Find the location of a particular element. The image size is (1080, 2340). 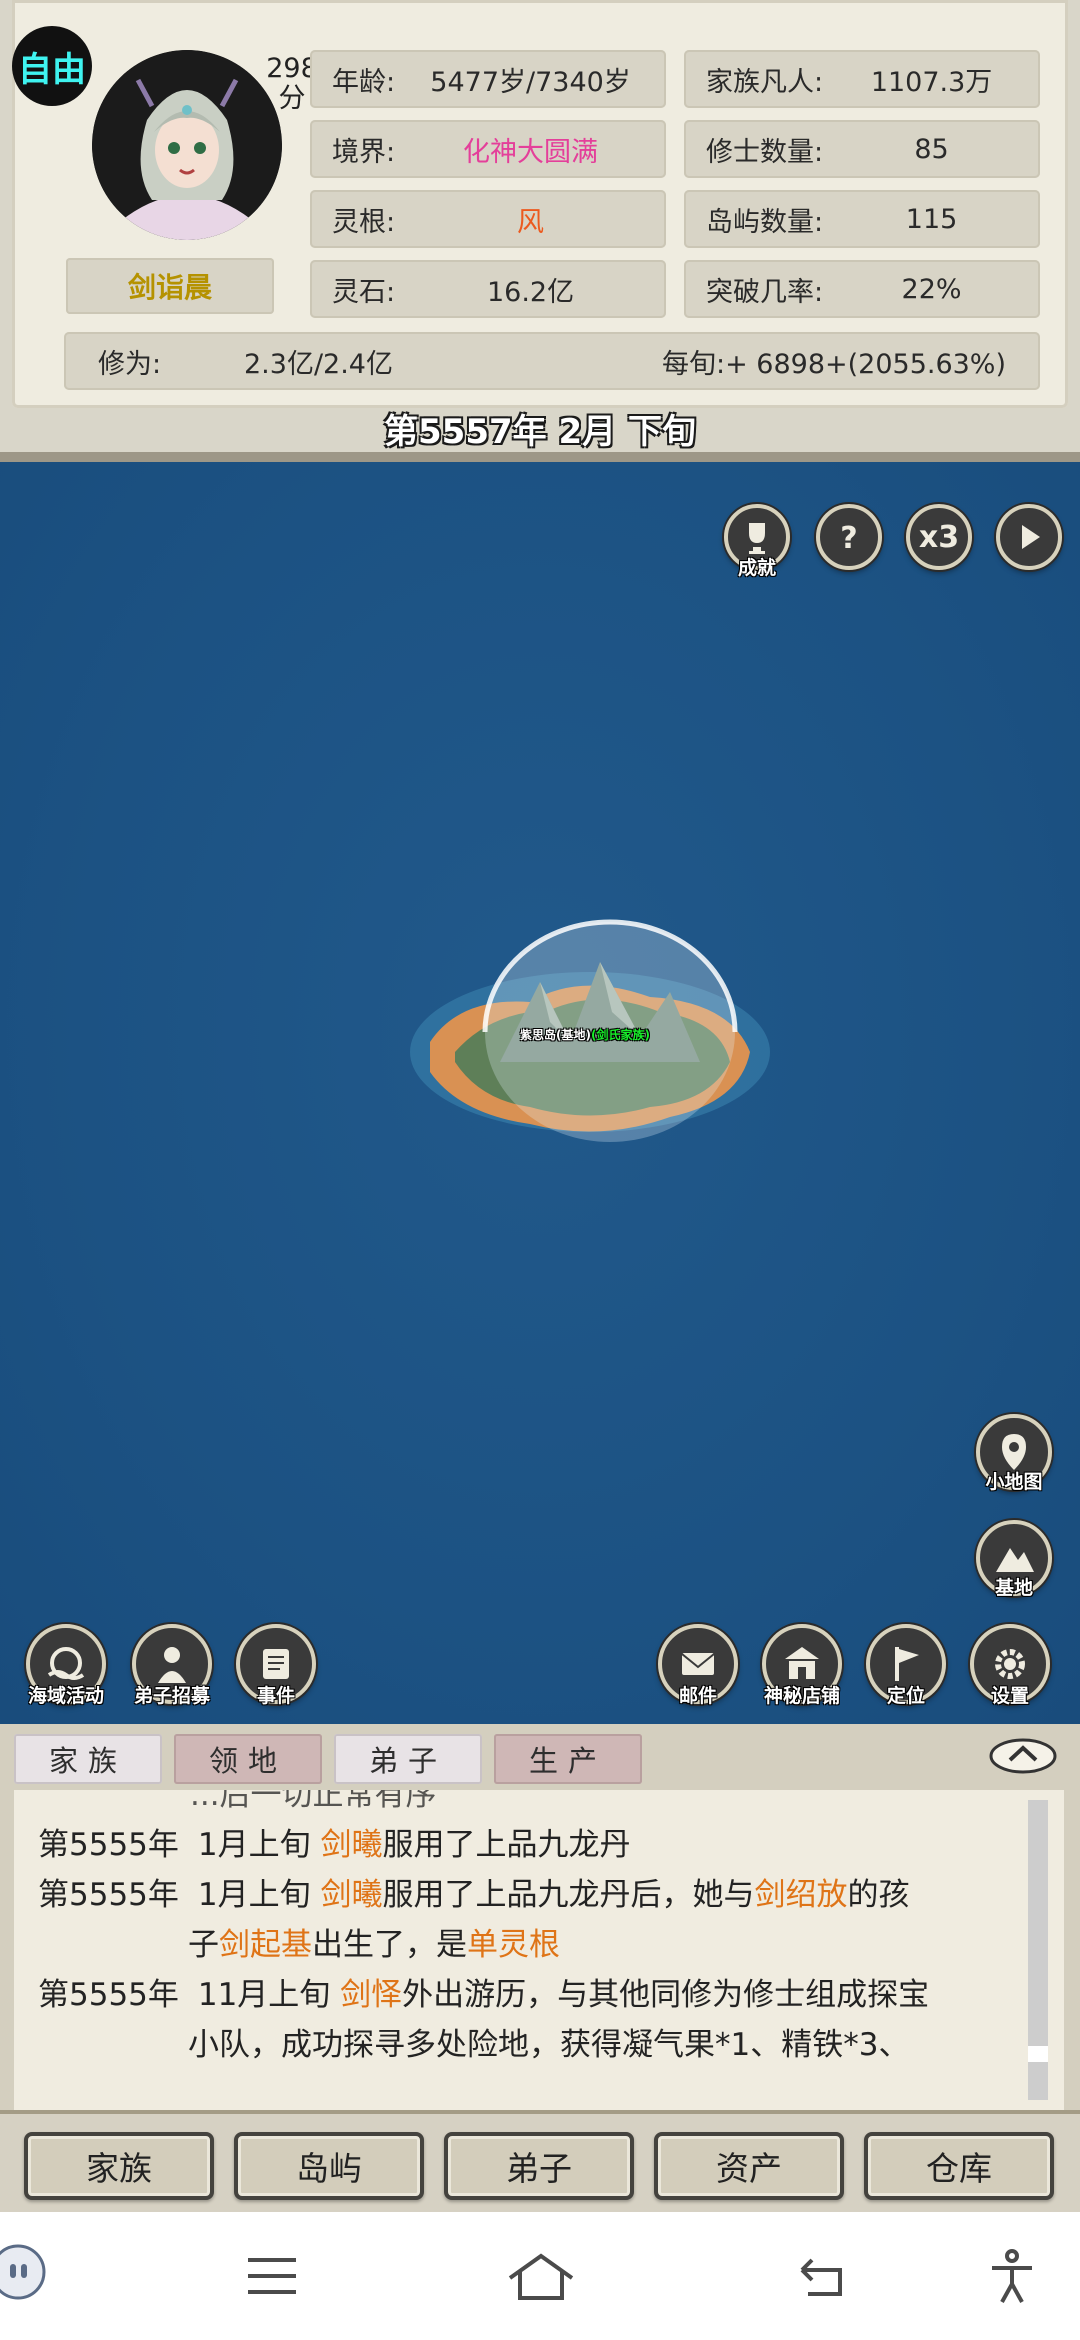

achievement-label: 成就 is located at coordinates (756, 568).